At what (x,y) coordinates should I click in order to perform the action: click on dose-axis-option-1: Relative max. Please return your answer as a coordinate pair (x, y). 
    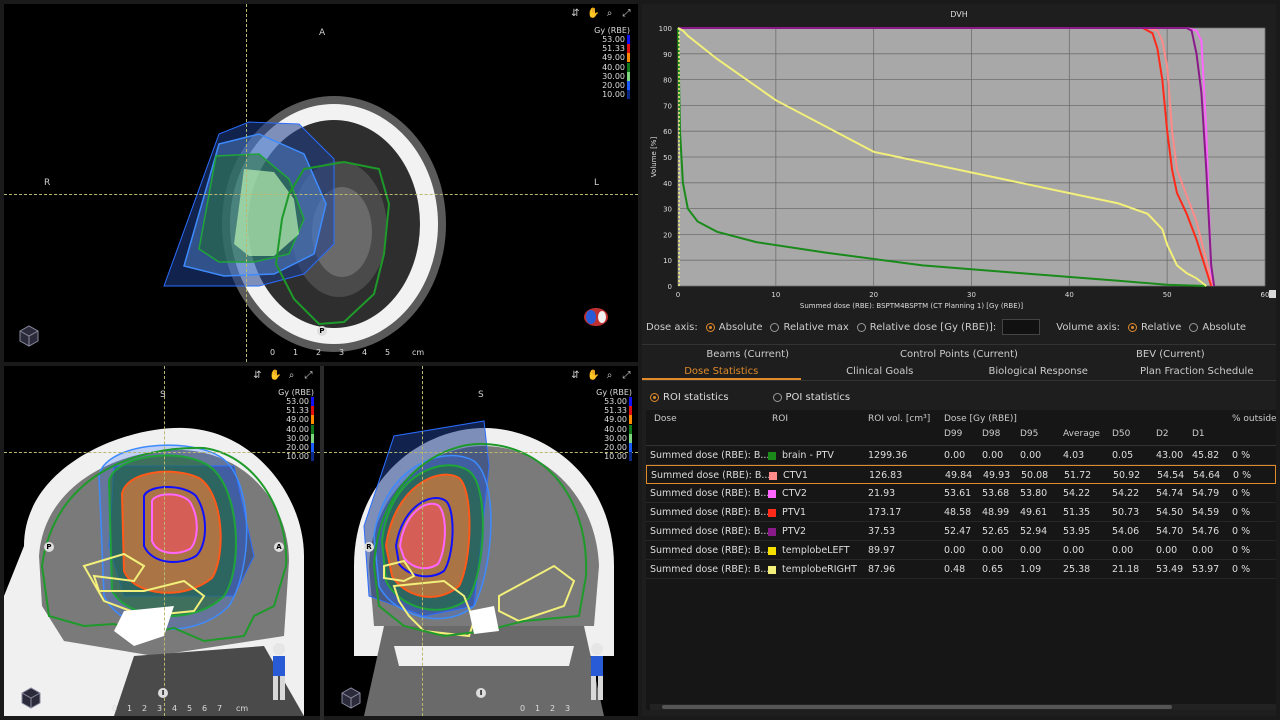
    Looking at the image, I should click on (815, 327).